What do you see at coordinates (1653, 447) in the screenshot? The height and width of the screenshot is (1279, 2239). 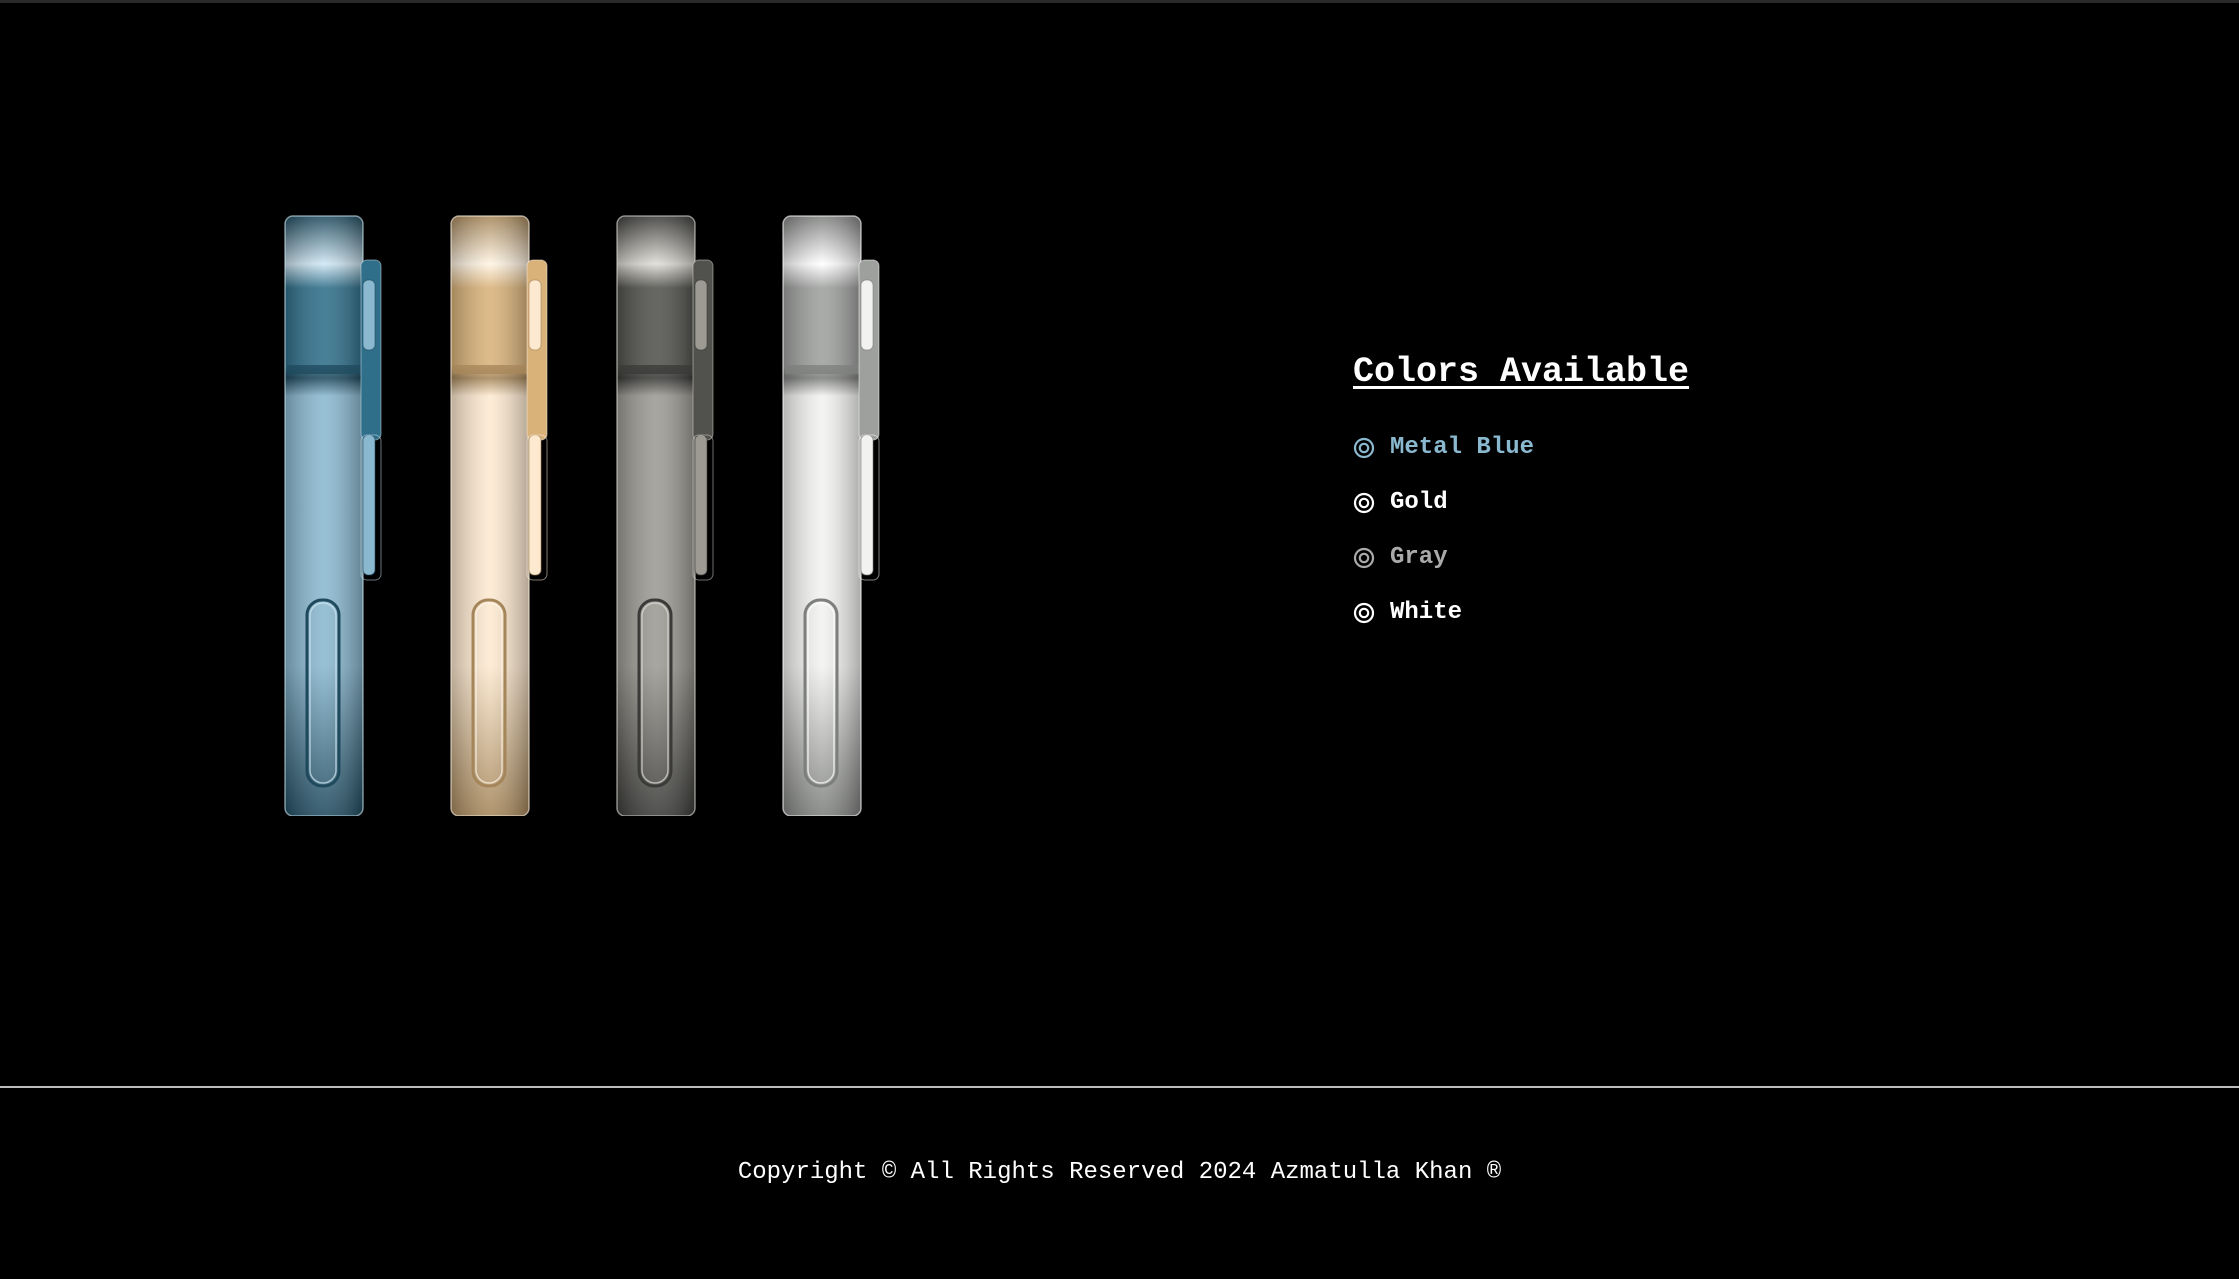 I see `color-item-metal-blue: Metal Blue` at bounding box center [1653, 447].